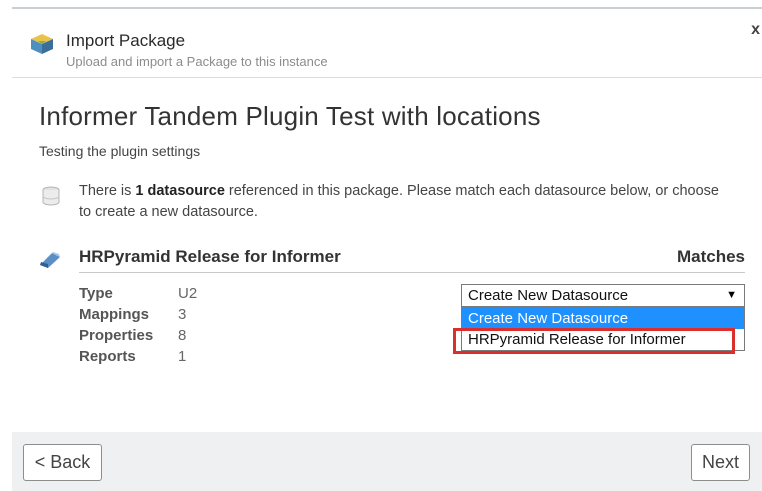 The width and height of the screenshot is (762, 491). I want to click on property-value: 1, so click(182, 356).